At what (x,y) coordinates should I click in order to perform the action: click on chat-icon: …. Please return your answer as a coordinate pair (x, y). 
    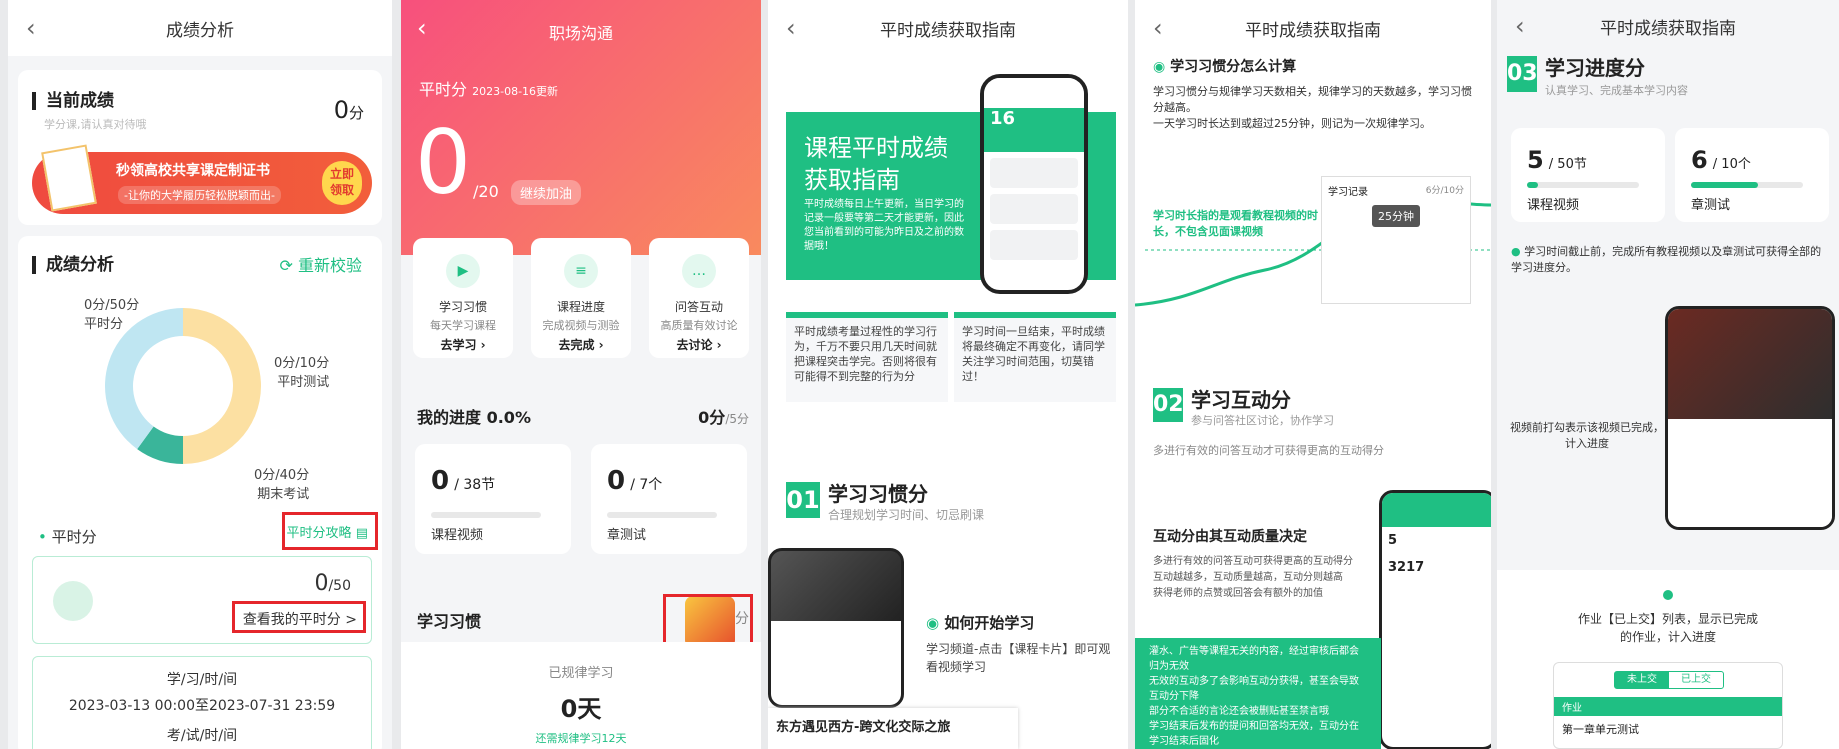
    Looking at the image, I should click on (699, 271).